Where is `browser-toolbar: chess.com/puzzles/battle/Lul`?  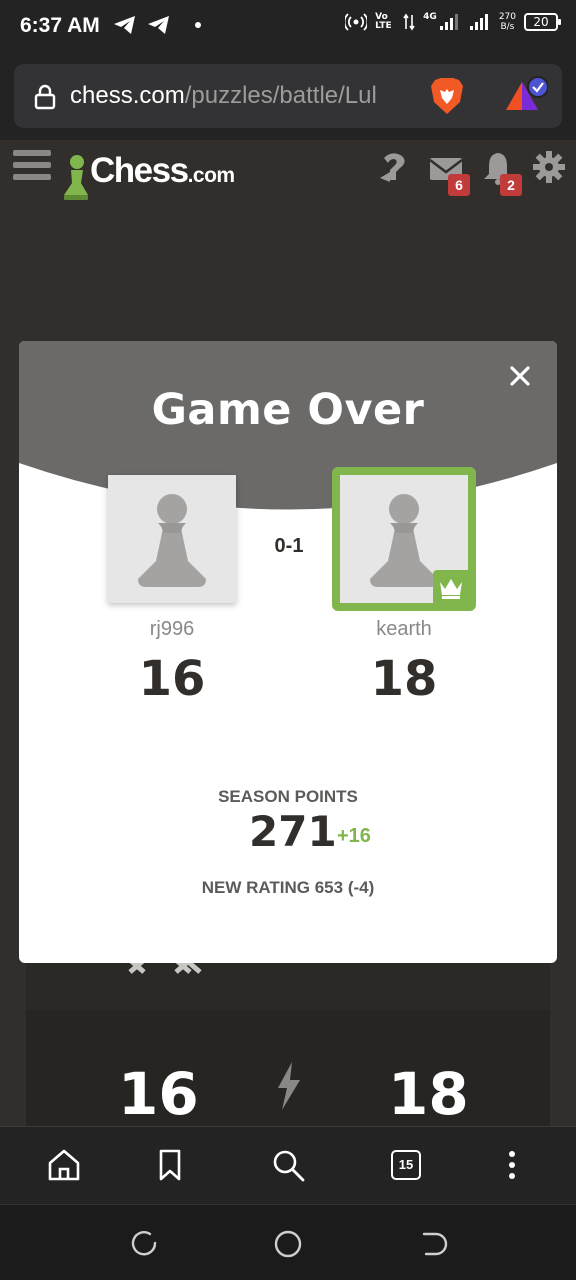
browser-toolbar: chess.com/puzzles/battle/Lul is located at coordinates (288, 97).